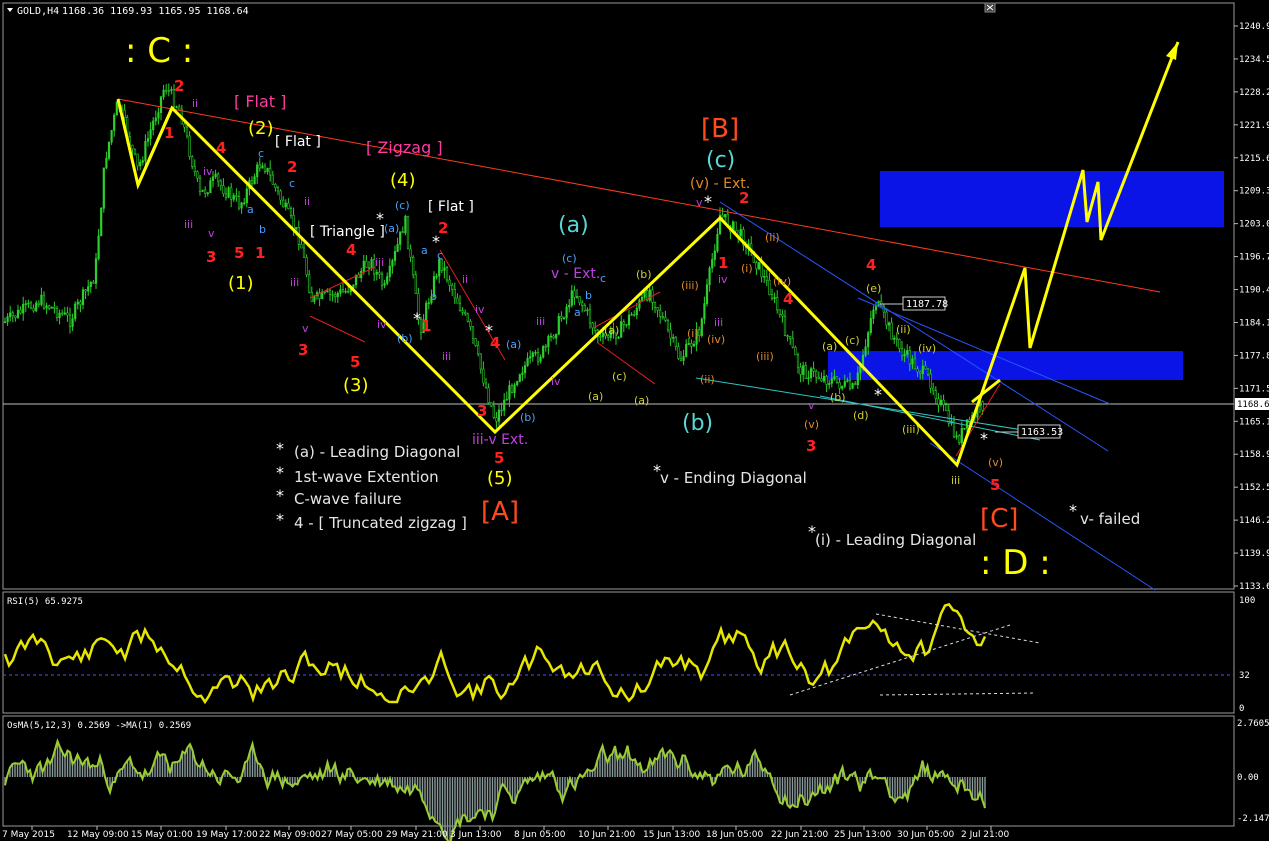  What do you see at coordinates (179, 86) in the screenshot?
I see `svg-text: 2` at bounding box center [179, 86].